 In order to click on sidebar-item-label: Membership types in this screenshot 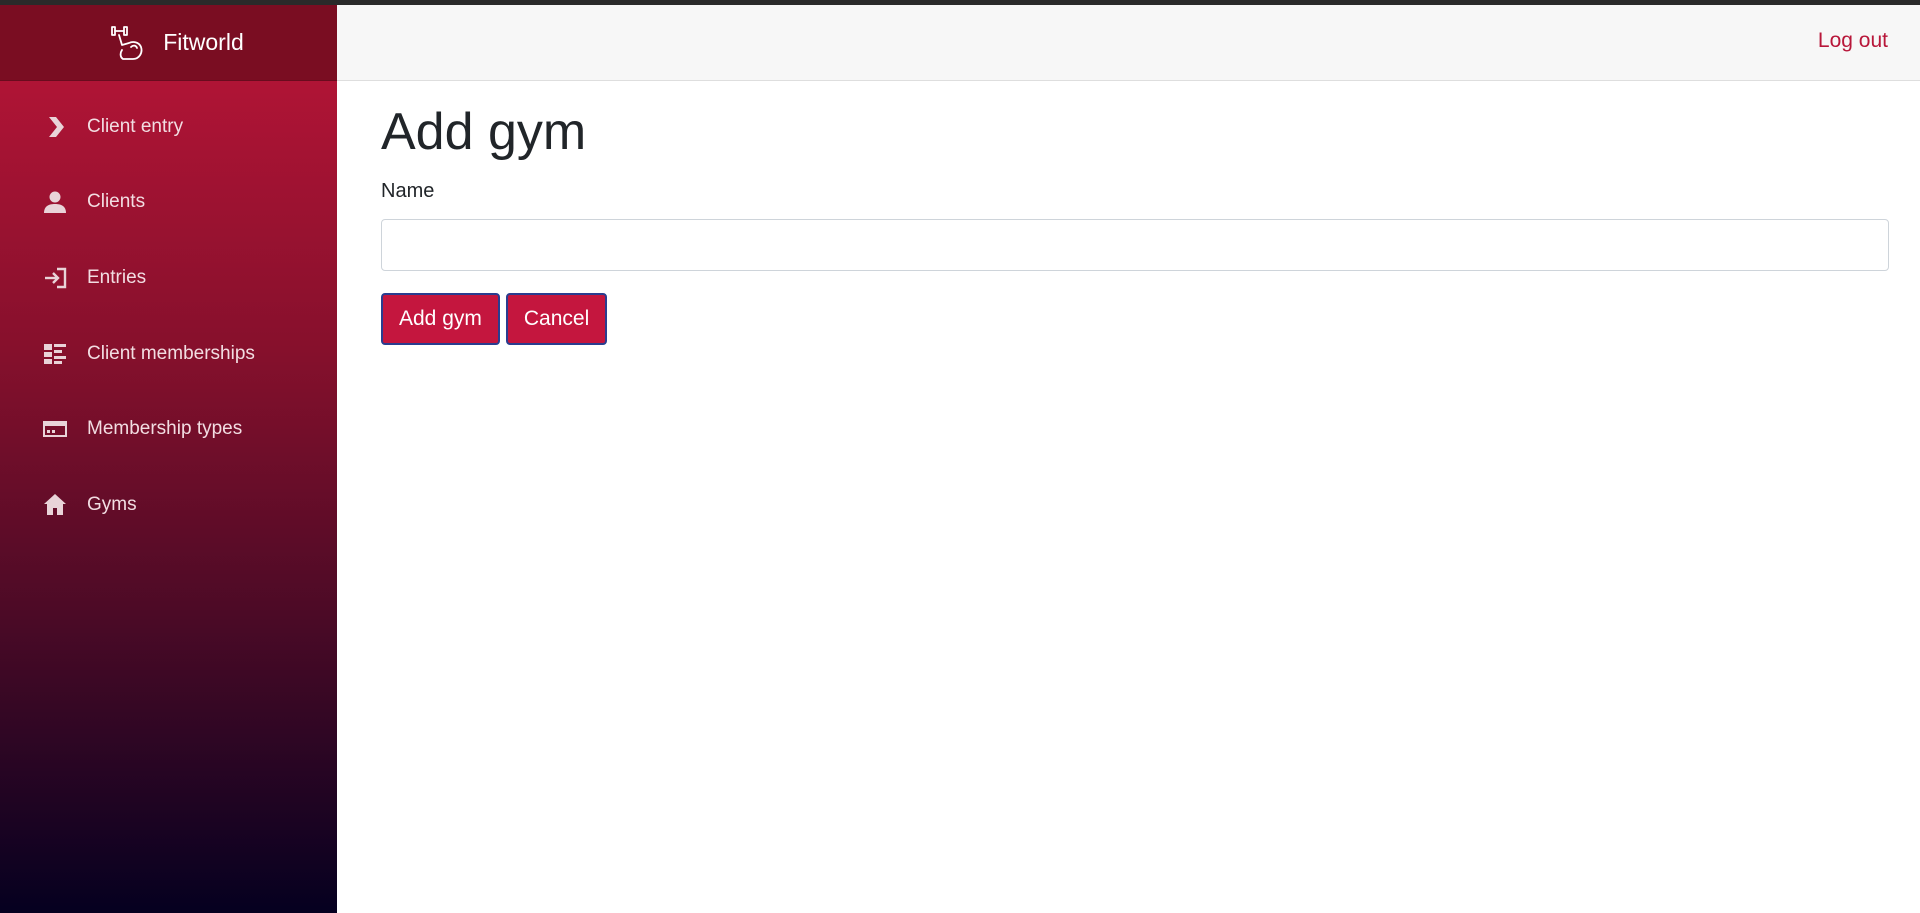, I will do `click(165, 429)`.